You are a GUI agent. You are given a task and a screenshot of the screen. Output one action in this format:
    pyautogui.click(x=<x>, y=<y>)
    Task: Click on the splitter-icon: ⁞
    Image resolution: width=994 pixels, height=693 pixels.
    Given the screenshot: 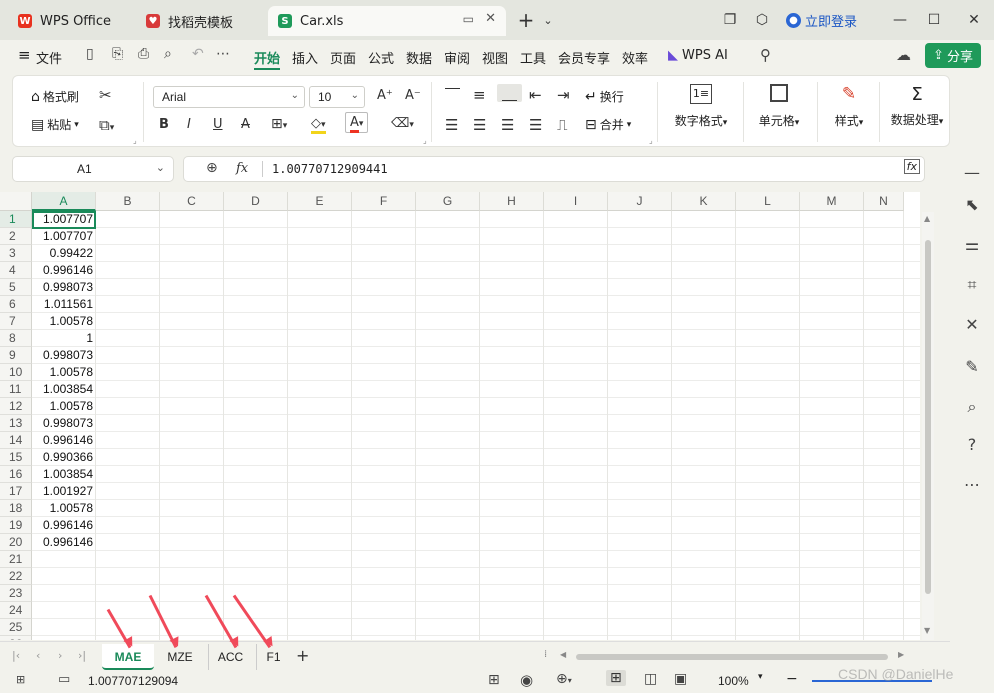 What is the action you would take?
    pyautogui.click(x=545, y=654)
    